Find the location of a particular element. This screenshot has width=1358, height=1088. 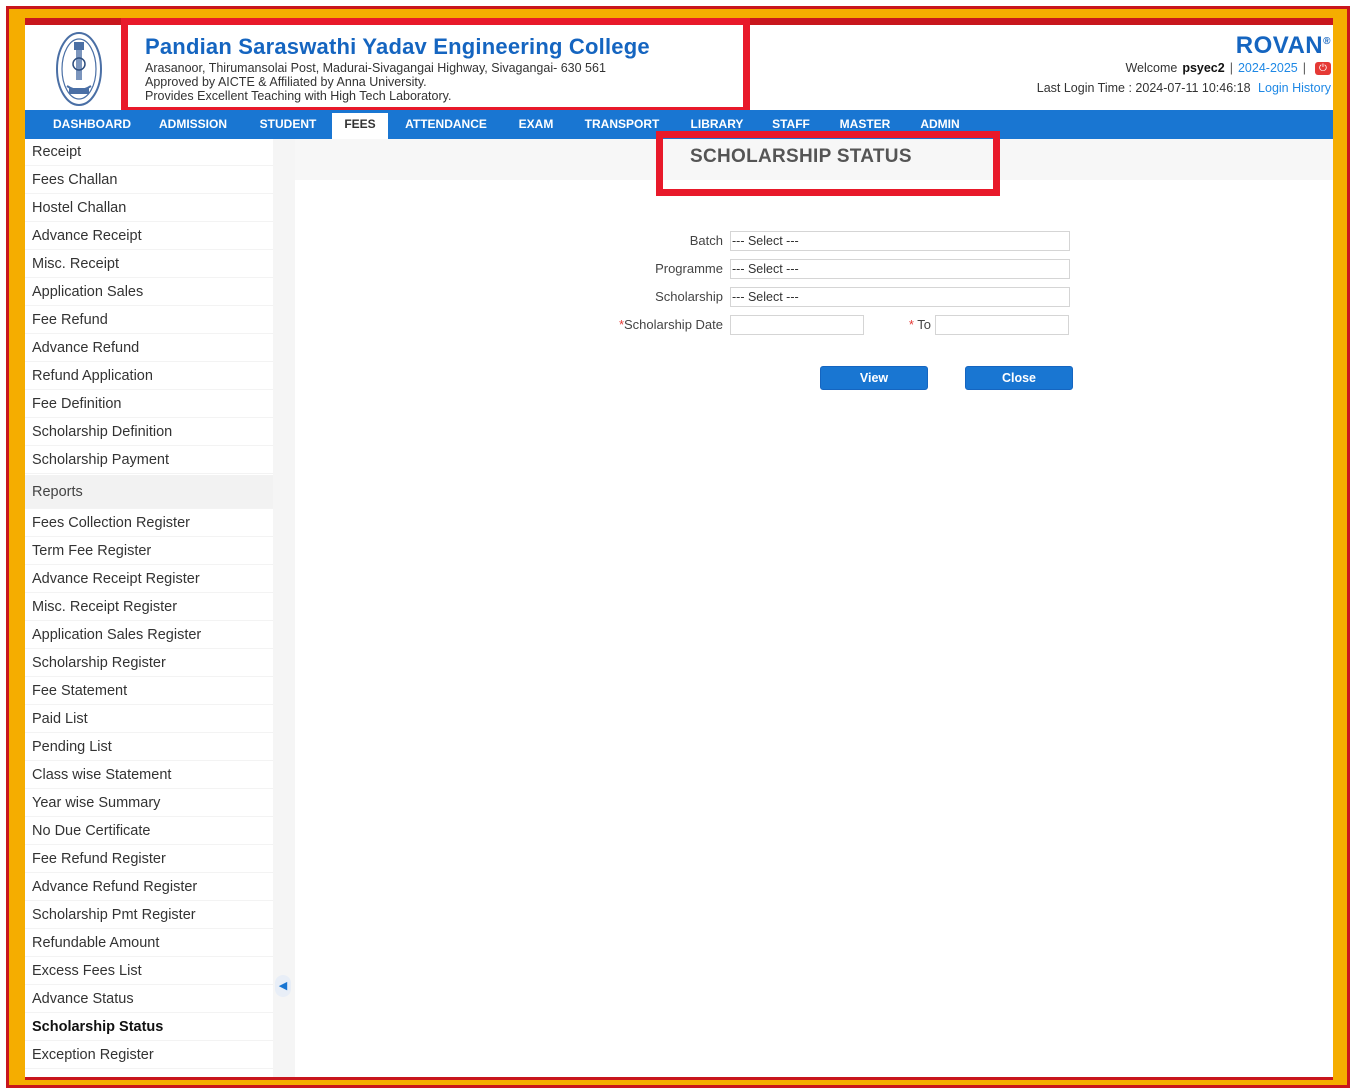

sidebar-item-fee-refund: Fee Refund is located at coordinates (149, 320).